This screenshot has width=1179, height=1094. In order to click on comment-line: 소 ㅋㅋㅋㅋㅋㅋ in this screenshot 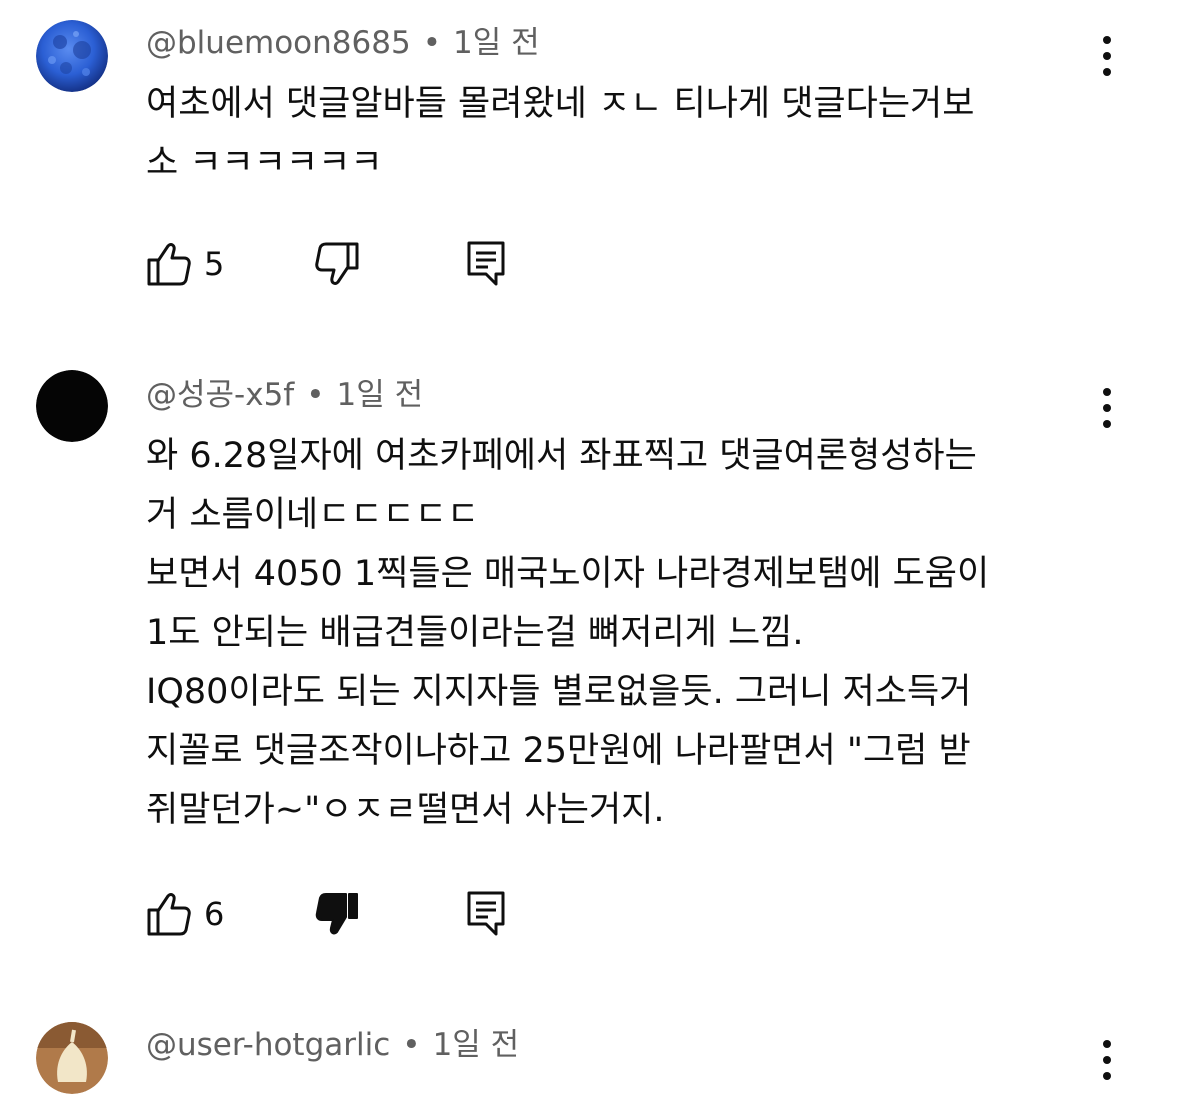, I will do `click(264, 163)`.